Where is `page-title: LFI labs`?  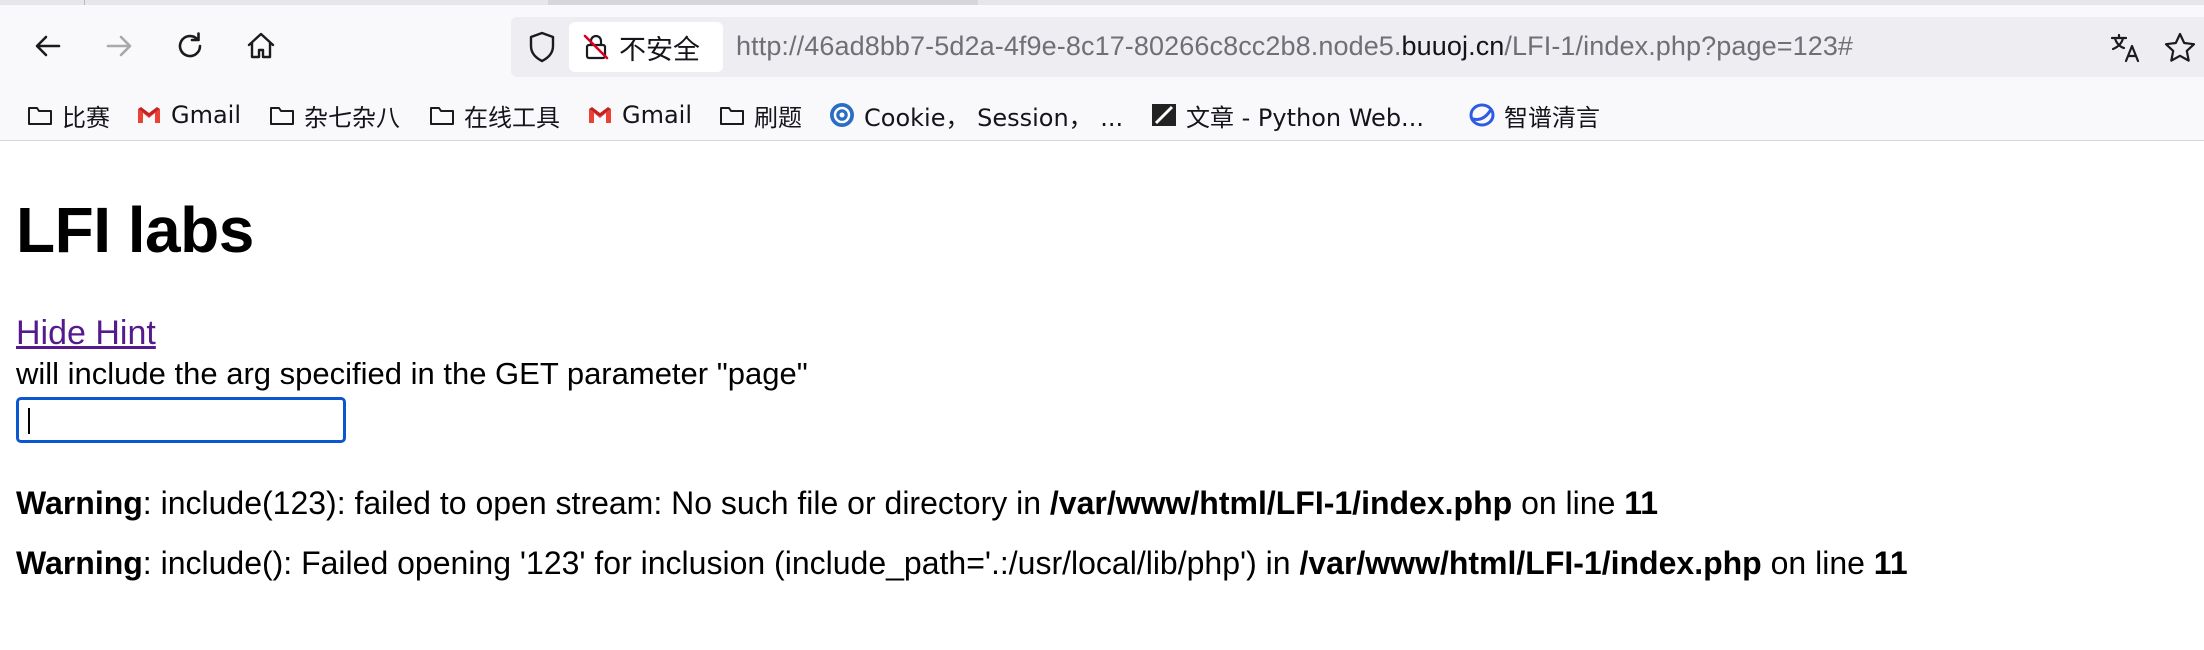
page-title: LFI labs is located at coordinates (135, 230).